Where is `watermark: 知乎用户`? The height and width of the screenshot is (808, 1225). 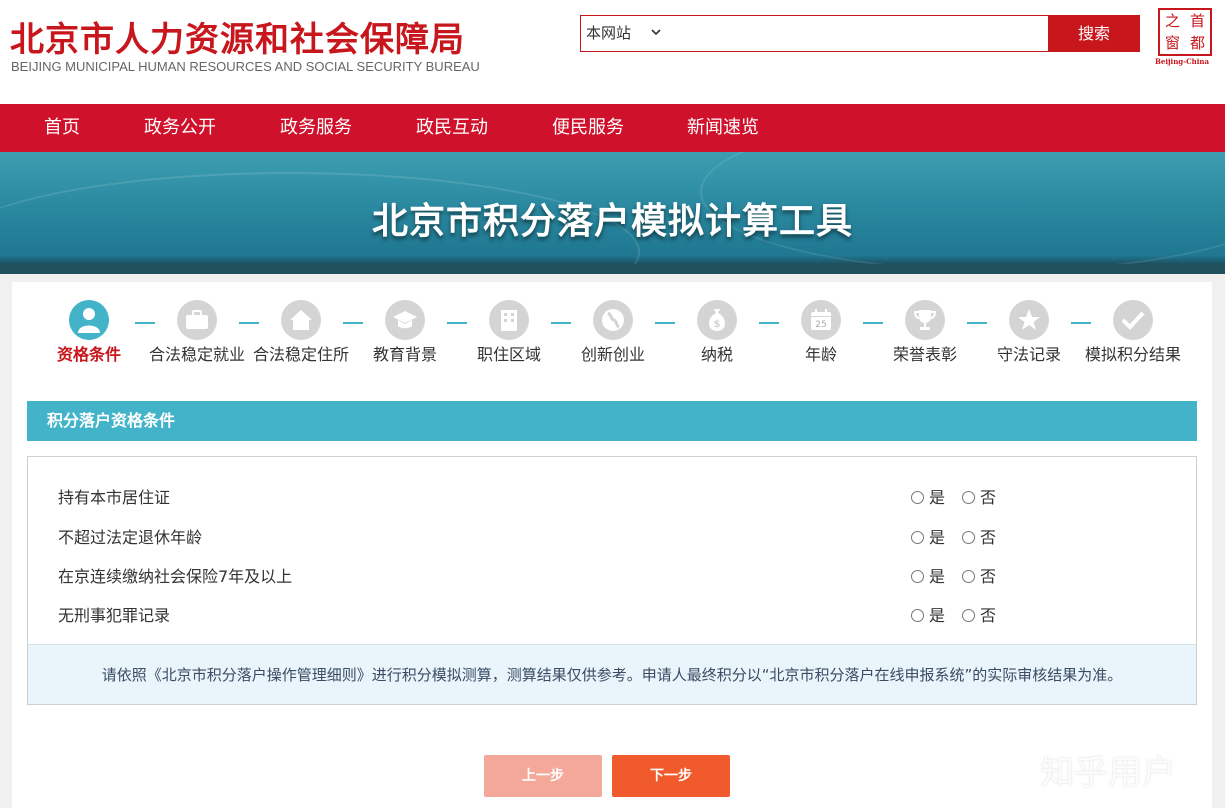 watermark: 知乎用户 is located at coordinates (1108, 773).